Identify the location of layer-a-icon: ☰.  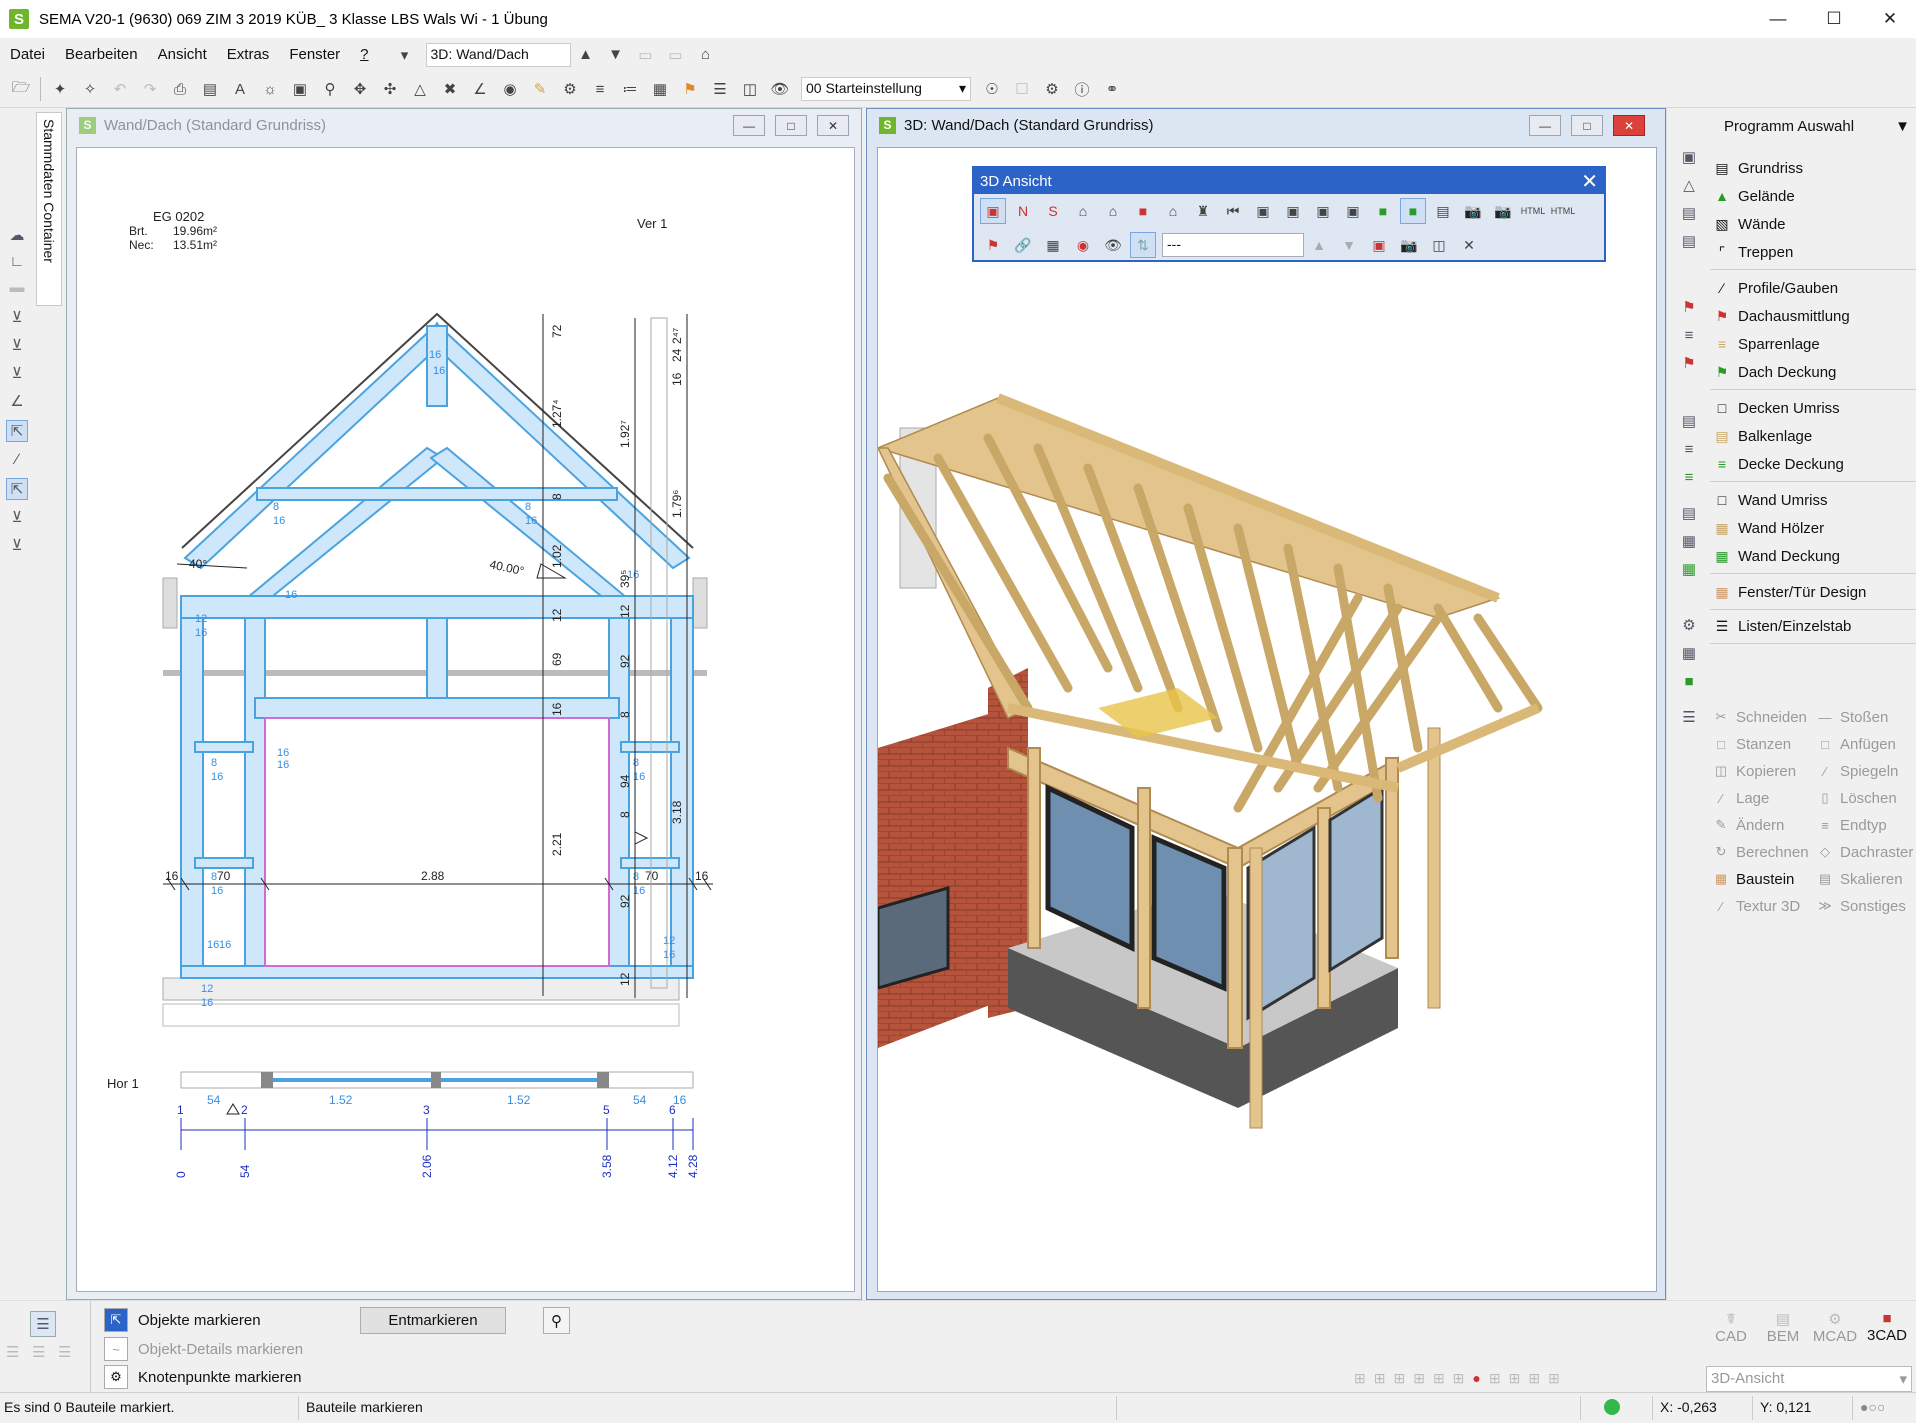
(12, 1352).